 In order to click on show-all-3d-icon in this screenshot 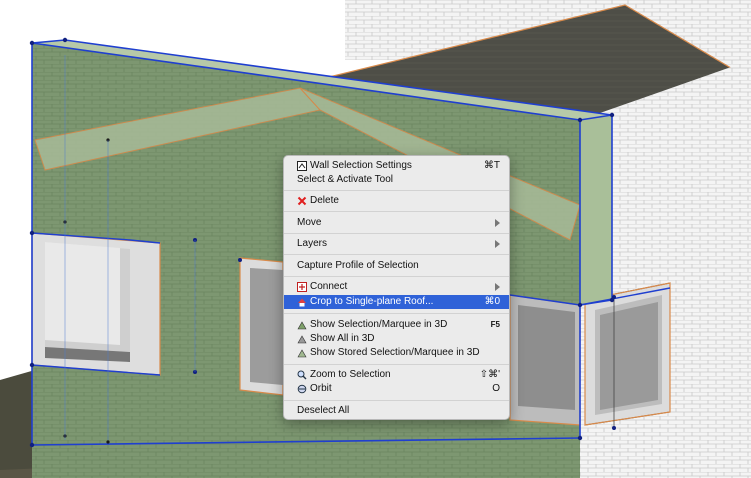, I will do `click(302, 339)`.